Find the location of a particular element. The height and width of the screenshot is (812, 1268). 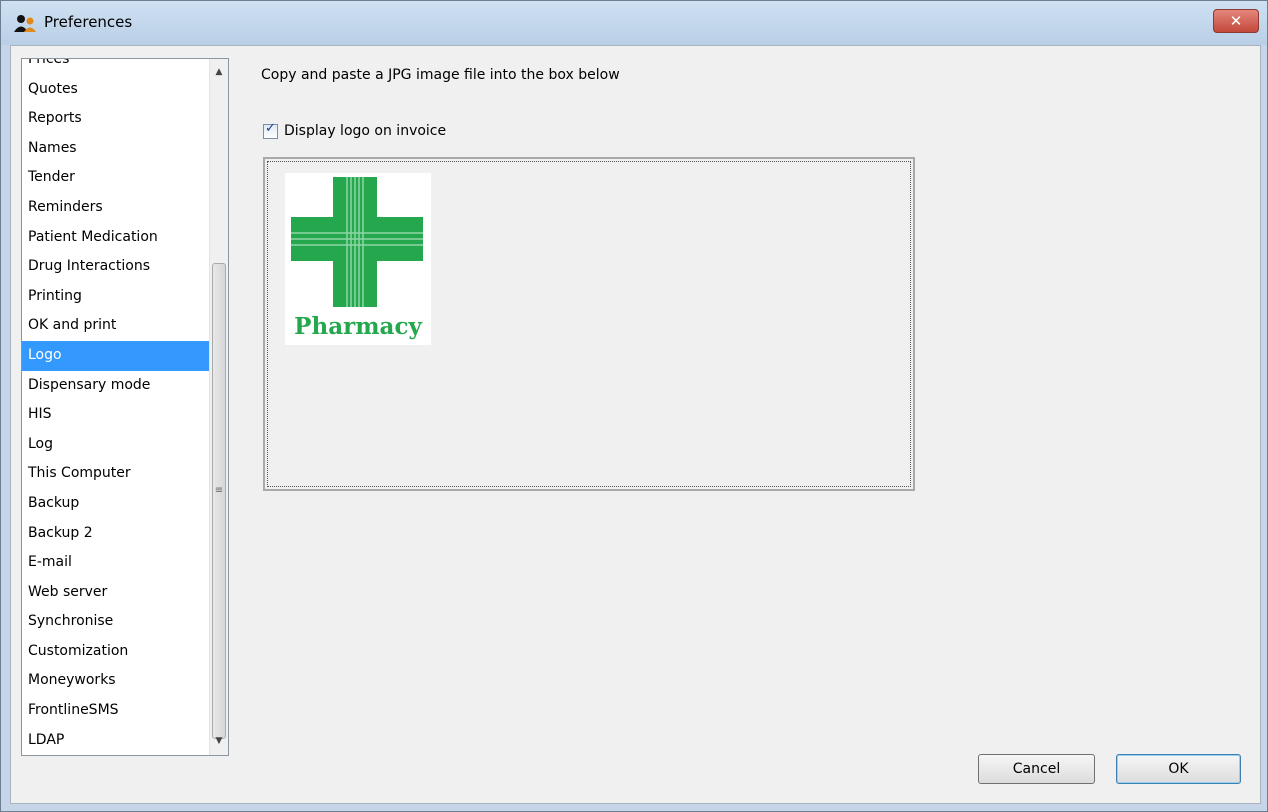

close-button: ✕ is located at coordinates (1236, 21).